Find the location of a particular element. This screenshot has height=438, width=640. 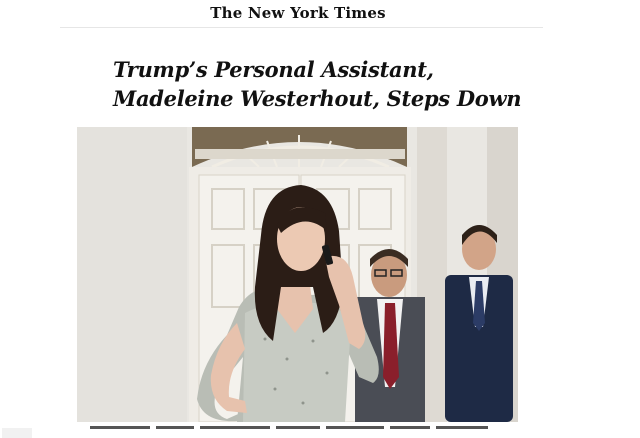

headline-line-1: Trump’s Personal Assistant, is located at coordinates (273, 69).